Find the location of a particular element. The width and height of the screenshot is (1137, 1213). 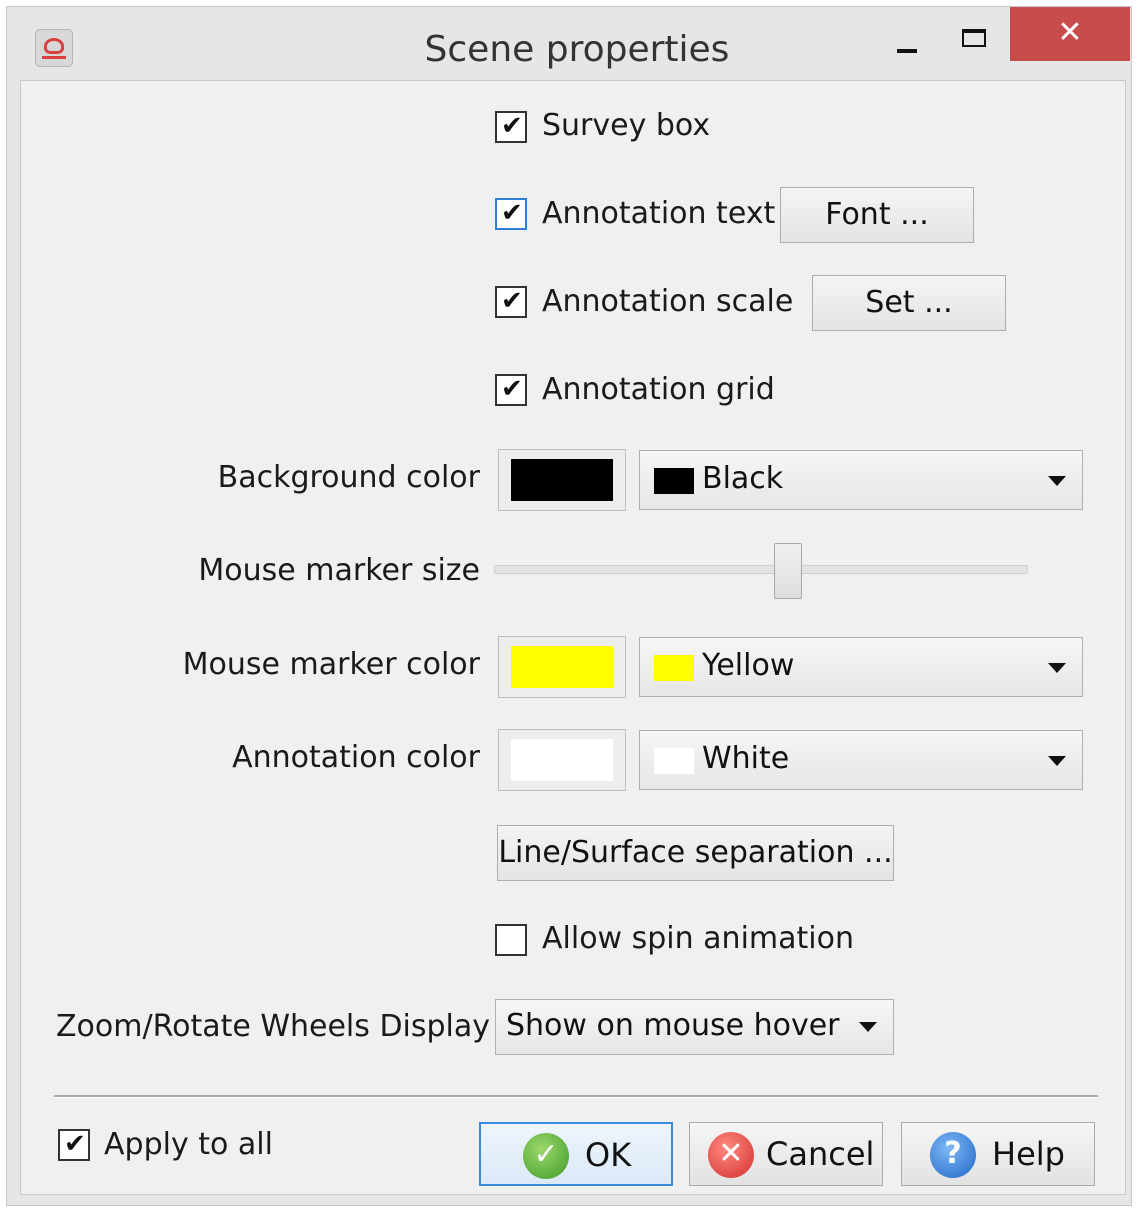

annotation-scale-checkbox: ✔ is located at coordinates (511, 302).